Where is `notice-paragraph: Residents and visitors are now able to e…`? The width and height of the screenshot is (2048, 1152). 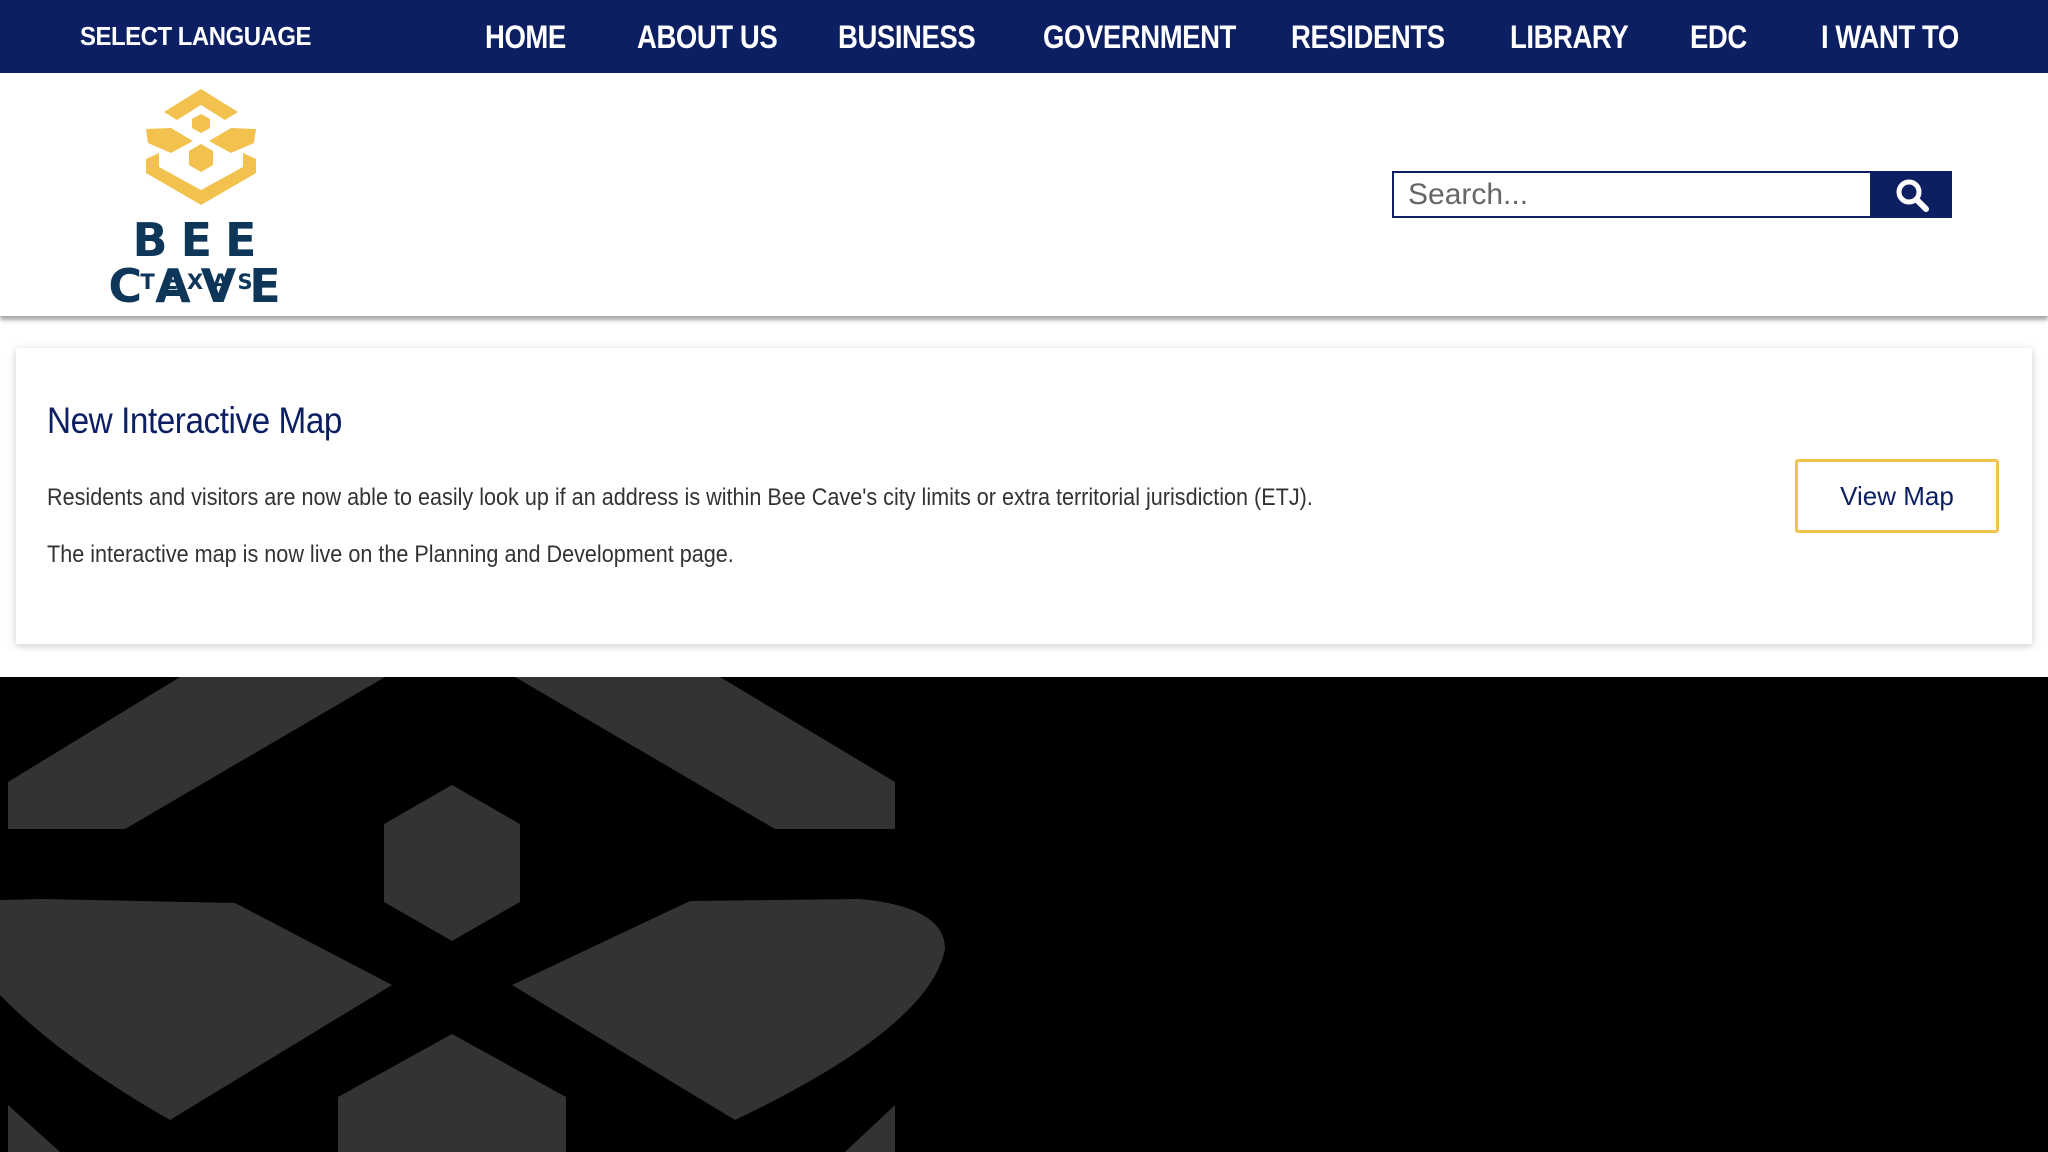
notice-paragraph: Residents and visitors are now able to e… is located at coordinates (680, 497).